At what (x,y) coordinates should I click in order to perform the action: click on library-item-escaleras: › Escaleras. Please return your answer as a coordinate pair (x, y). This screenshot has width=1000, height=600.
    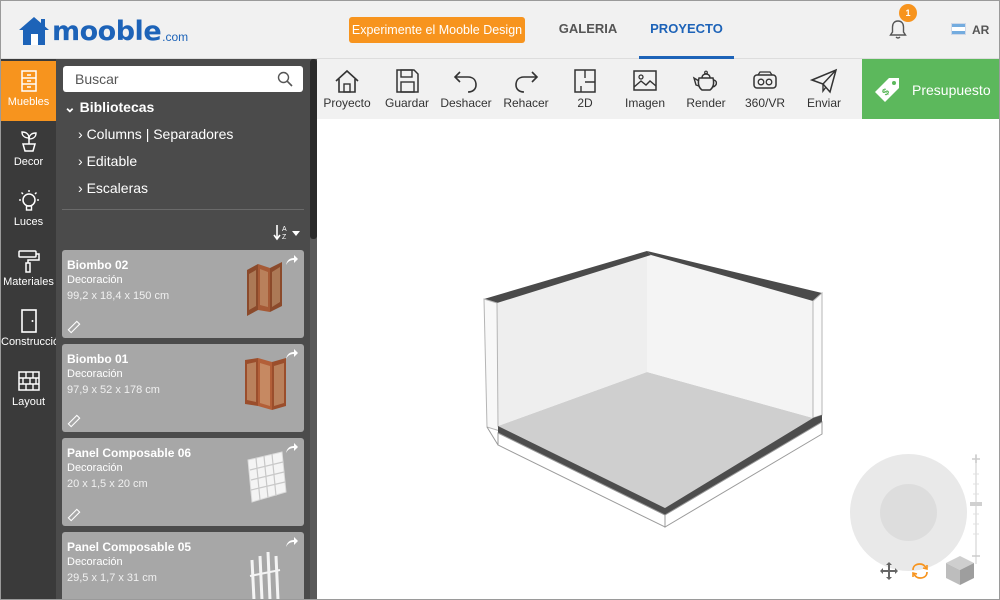
    Looking at the image, I should click on (113, 188).